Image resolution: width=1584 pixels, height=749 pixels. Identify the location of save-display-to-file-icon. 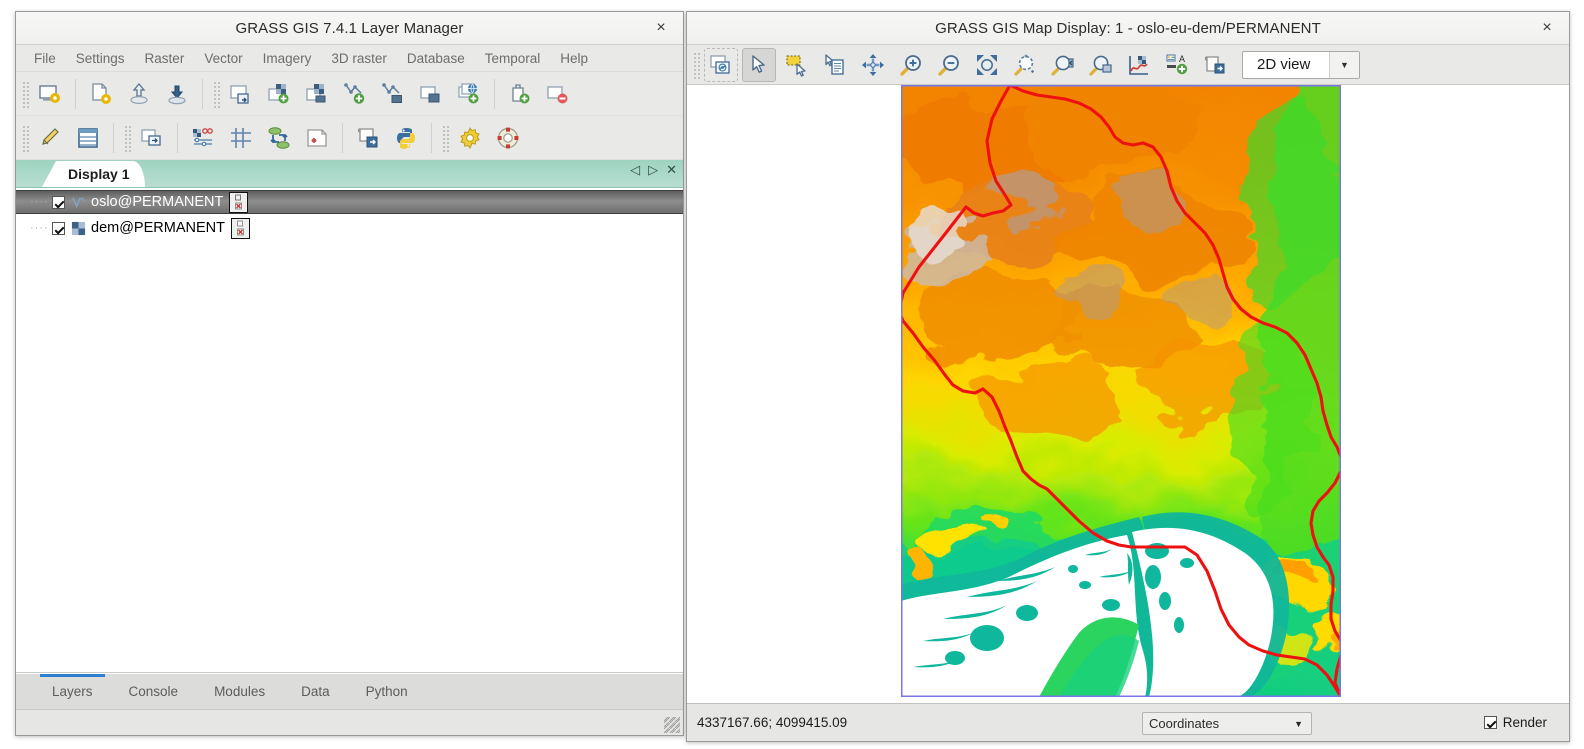
(1215, 65).